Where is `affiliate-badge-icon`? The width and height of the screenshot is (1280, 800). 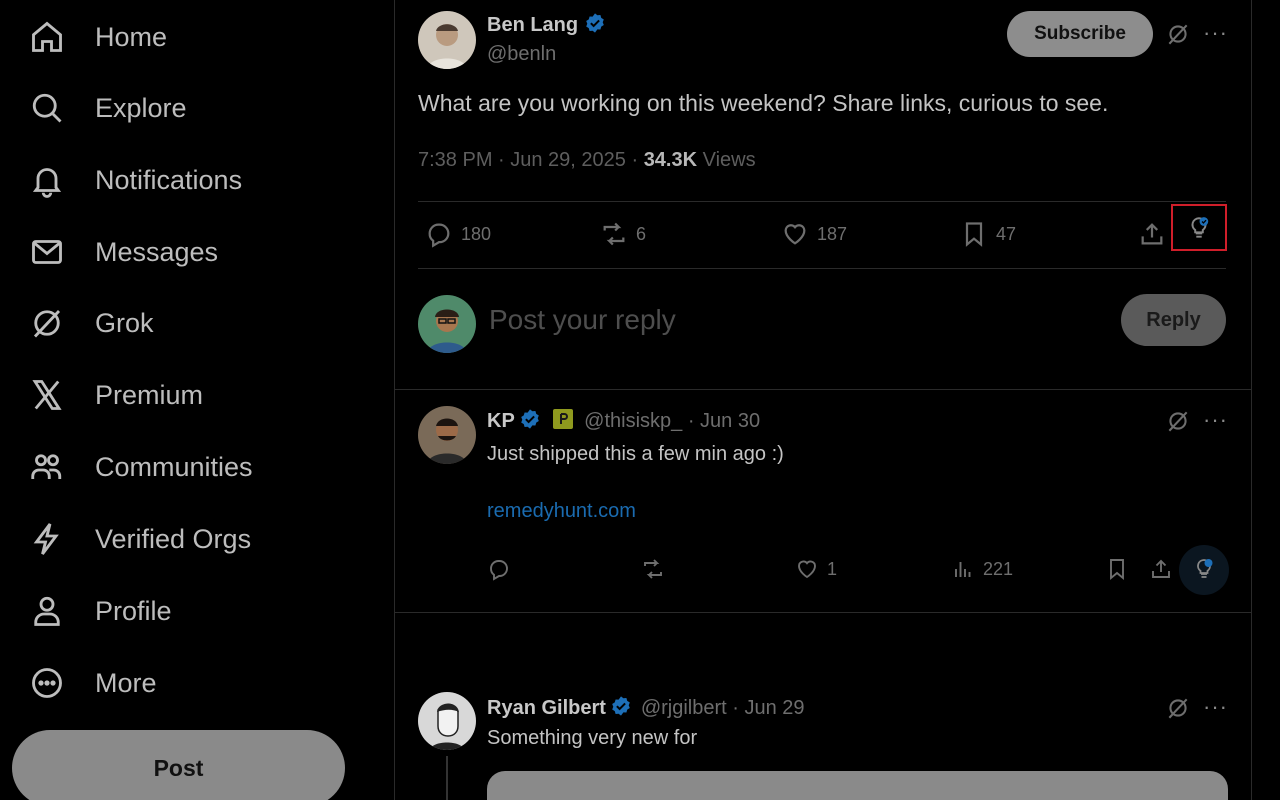
affiliate-badge-icon is located at coordinates (563, 419).